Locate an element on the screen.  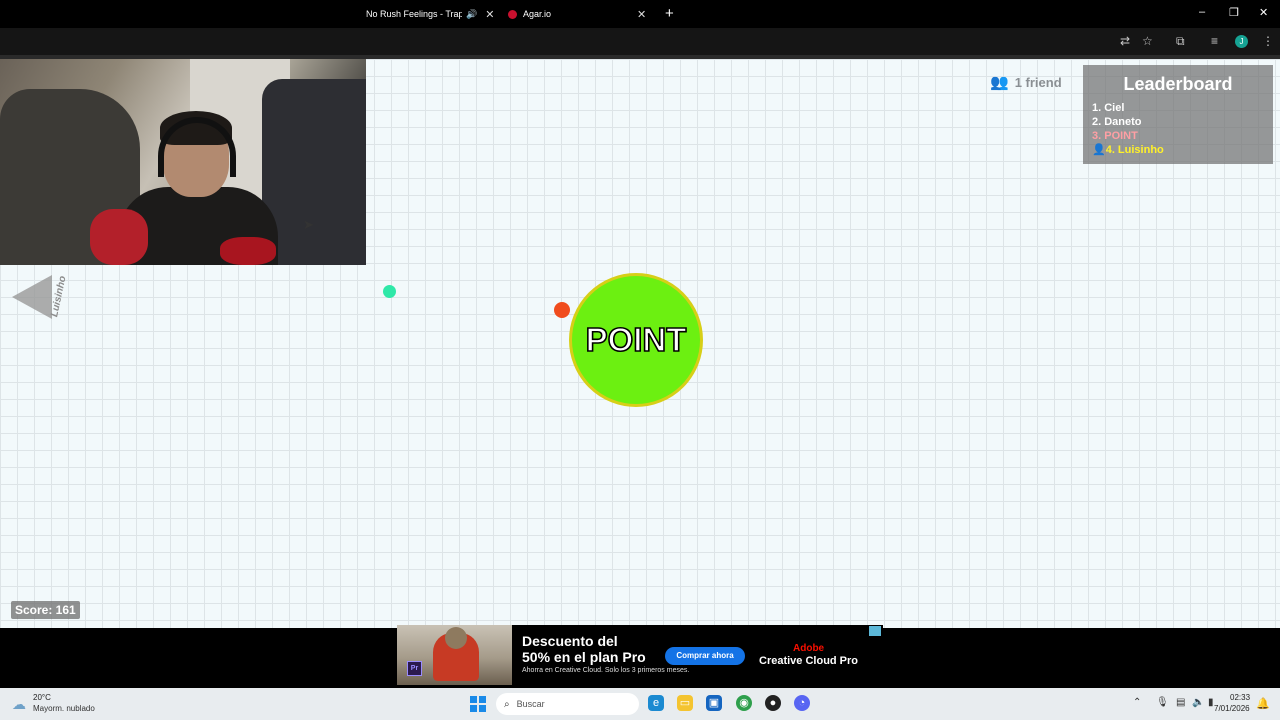
restore-button: ❐ is located at coordinates (1234, 12).